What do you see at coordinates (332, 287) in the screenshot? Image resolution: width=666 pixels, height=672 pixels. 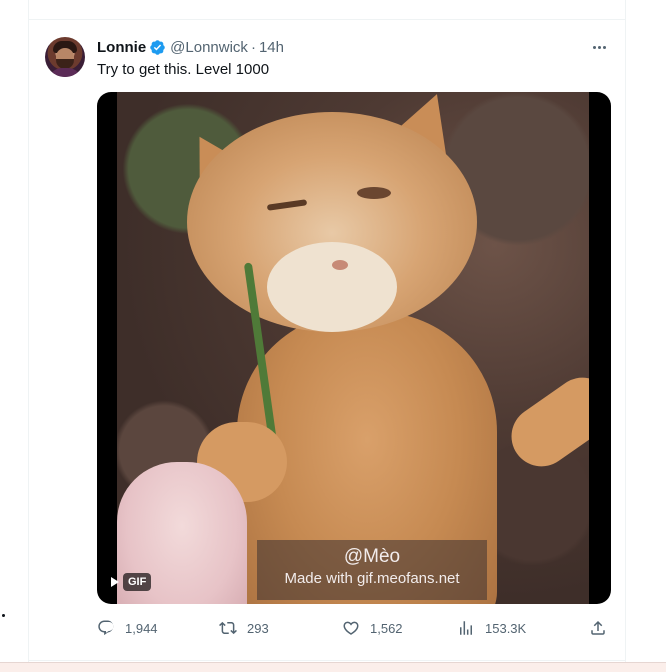 I see `cat-muzzle` at bounding box center [332, 287].